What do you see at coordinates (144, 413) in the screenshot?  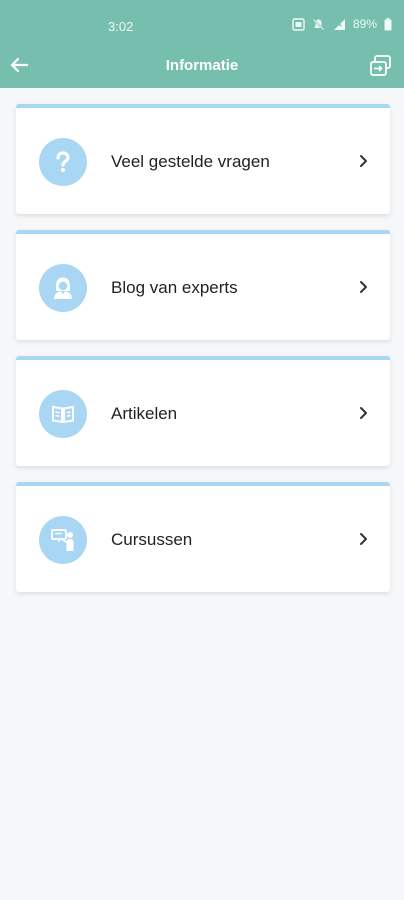 I see `menu-card-label: Artikelen` at bounding box center [144, 413].